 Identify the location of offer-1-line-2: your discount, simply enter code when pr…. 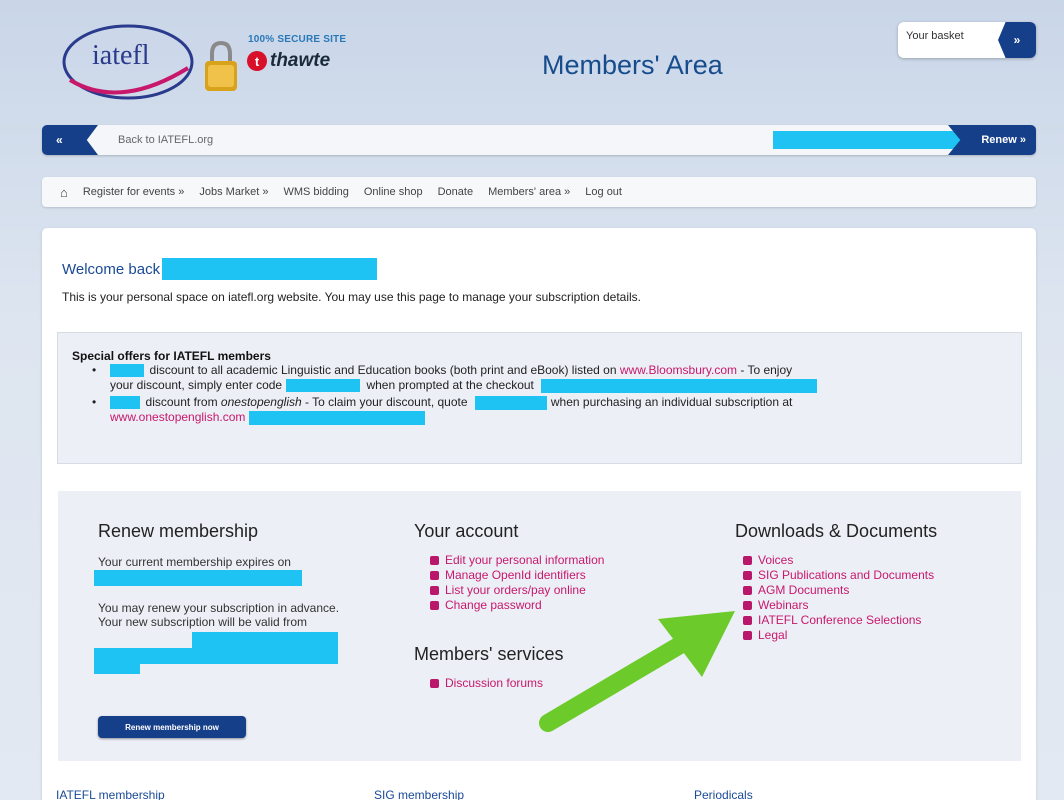
(464, 385).